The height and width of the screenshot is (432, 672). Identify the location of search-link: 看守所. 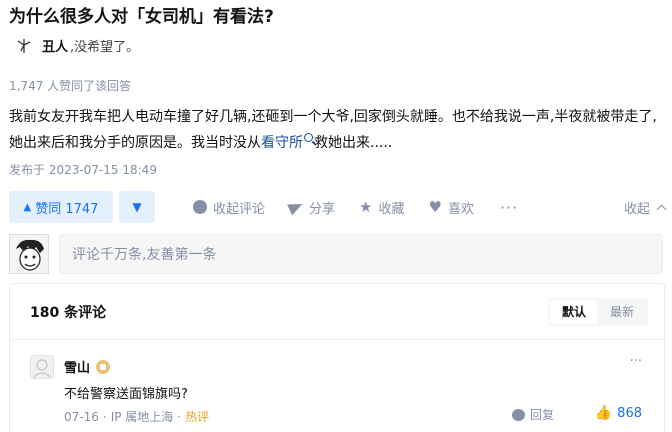
(282, 143).